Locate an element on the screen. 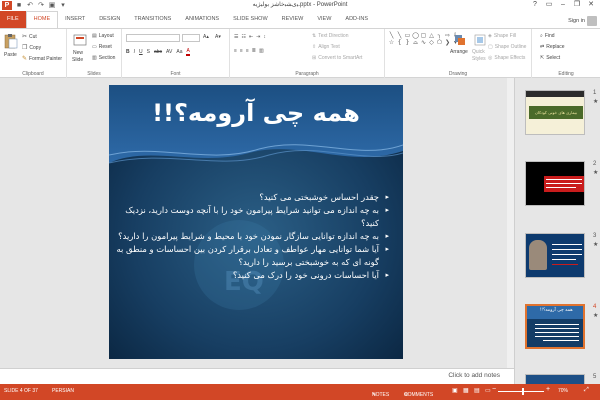  shape-fill-label: Shape Fill is located at coordinates (505, 36).